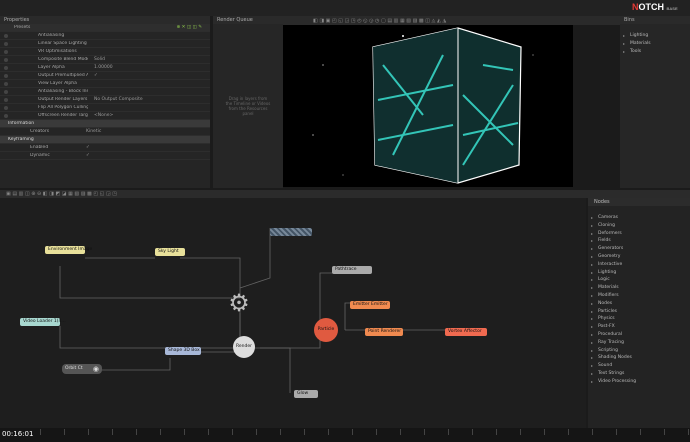 Image resolution: width=690 pixels, height=442 pixels. I want to click on dynamic-checkbox: ✓, so click(145, 155).